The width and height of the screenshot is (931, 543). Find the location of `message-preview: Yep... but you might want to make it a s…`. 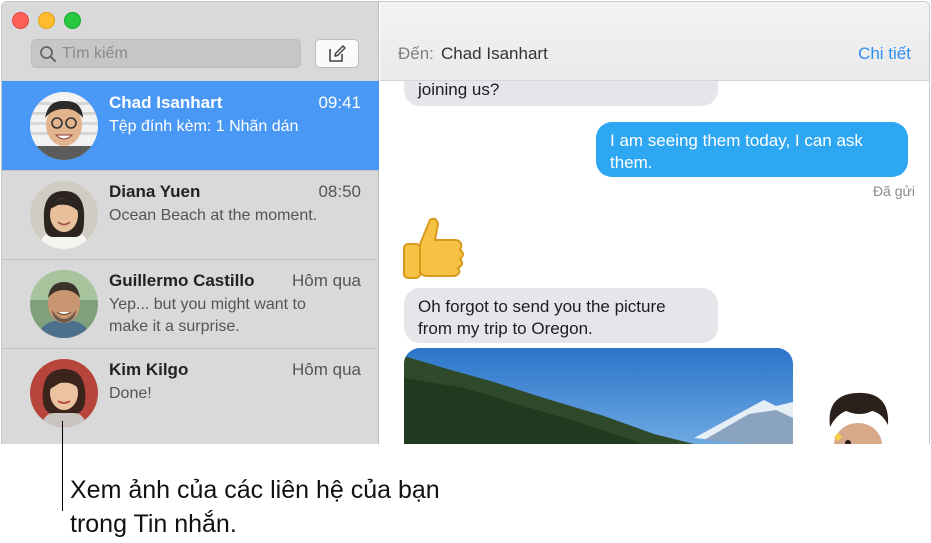

message-preview: Yep... but you might want to make it a s… is located at coordinates (207, 315).